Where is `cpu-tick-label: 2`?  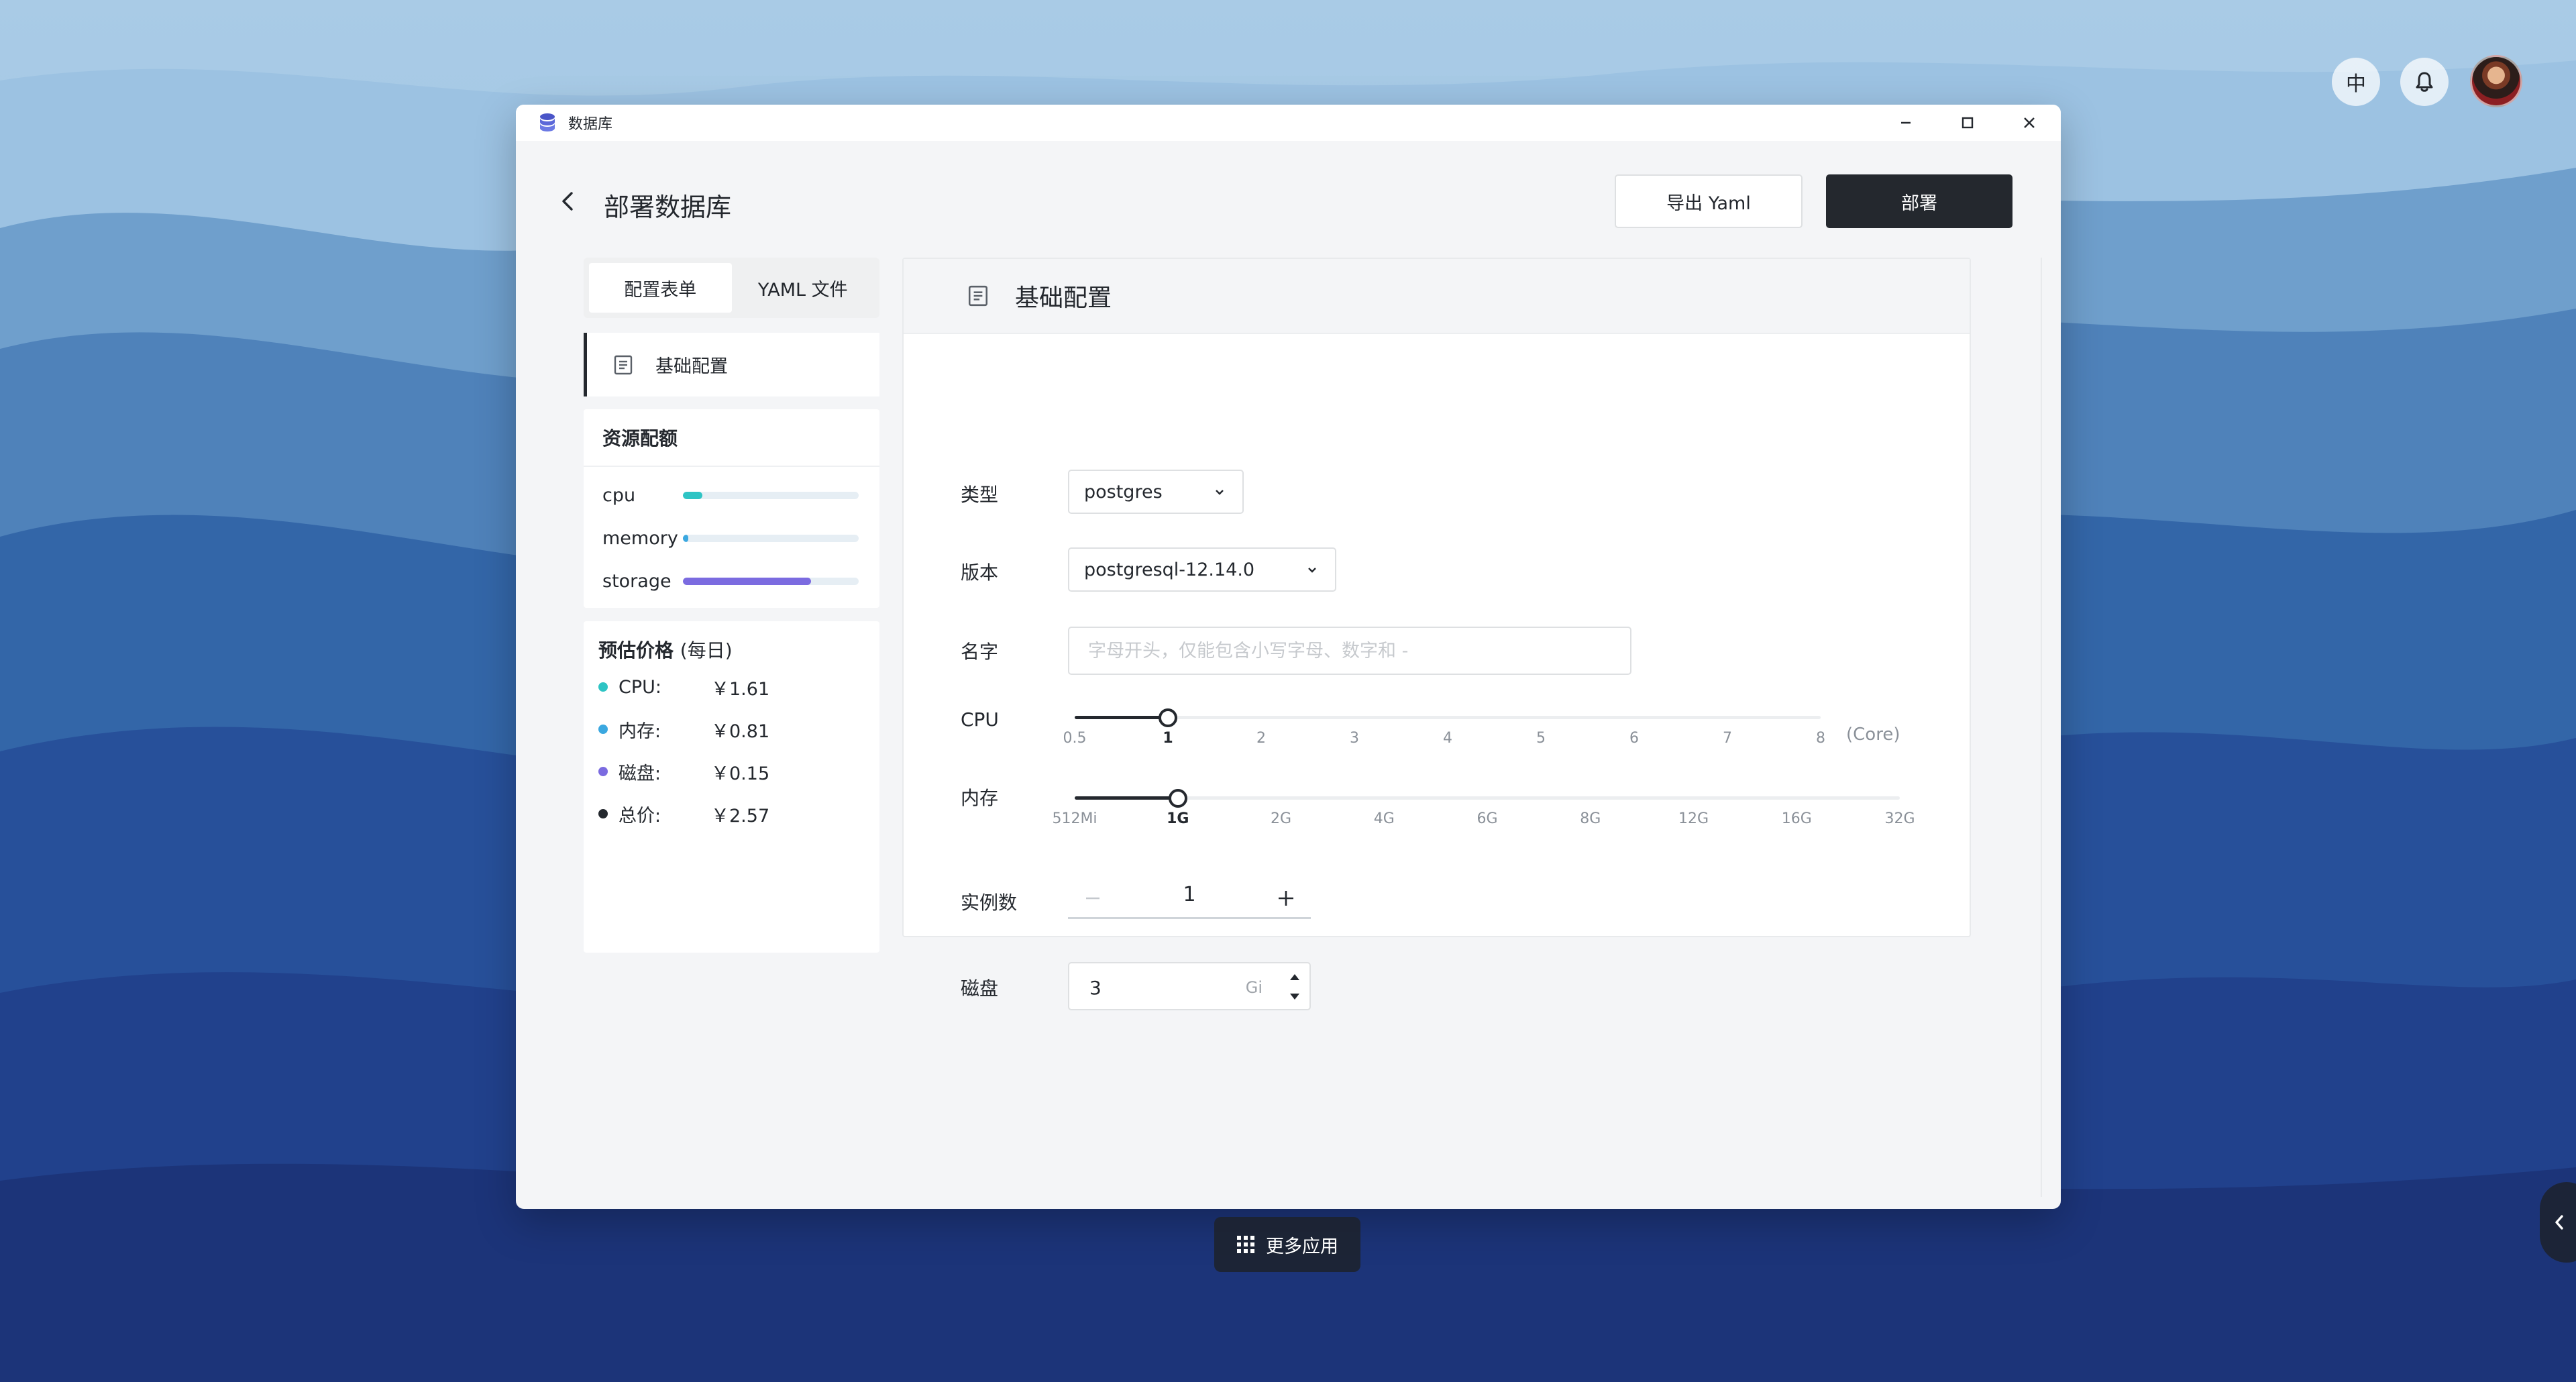
cpu-tick-label: 2 is located at coordinates (1261, 738).